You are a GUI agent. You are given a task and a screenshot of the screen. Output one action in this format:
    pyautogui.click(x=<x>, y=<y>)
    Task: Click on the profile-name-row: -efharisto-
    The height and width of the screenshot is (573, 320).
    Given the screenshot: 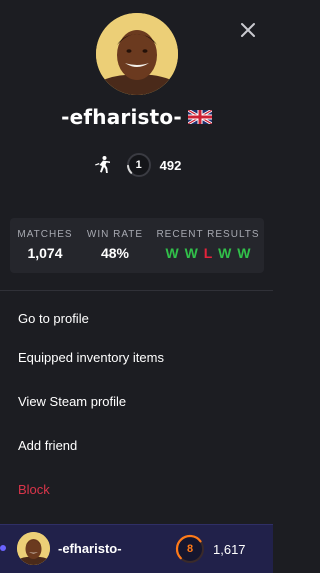 What is the action you would take?
    pyautogui.click(x=136, y=117)
    